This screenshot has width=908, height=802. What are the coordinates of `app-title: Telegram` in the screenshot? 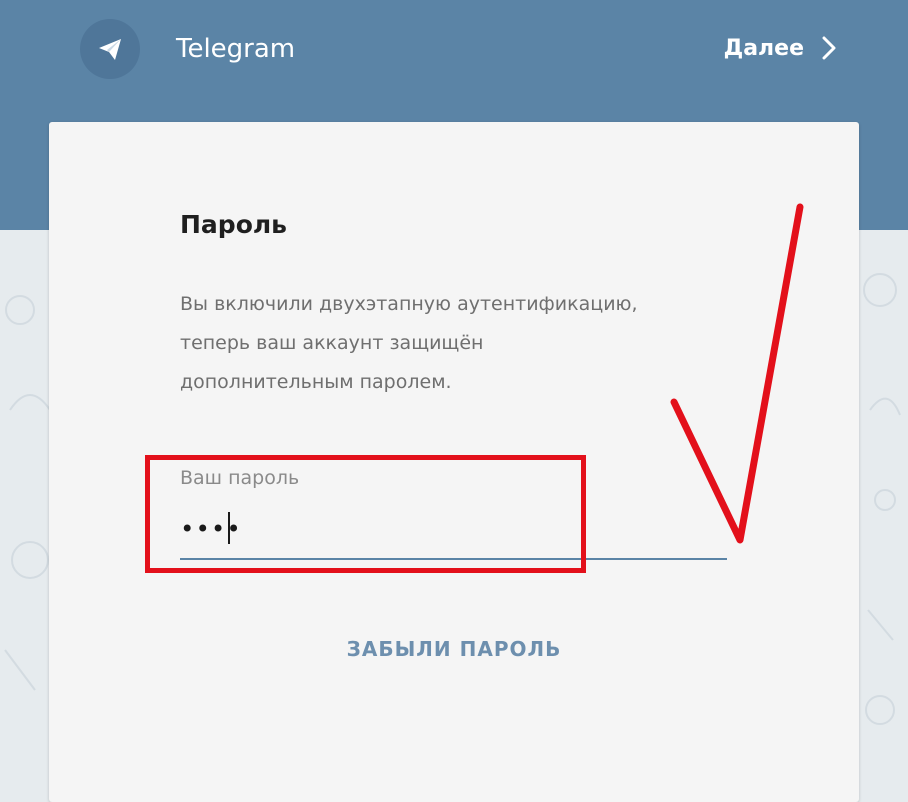 It's located at (236, 49).